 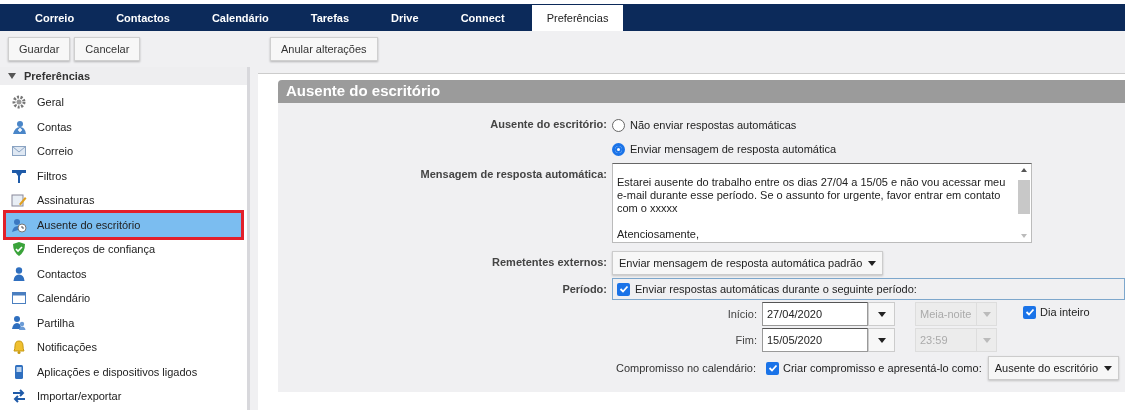 I want to click on nav-tab: Connect, so click(x=482, y=18).